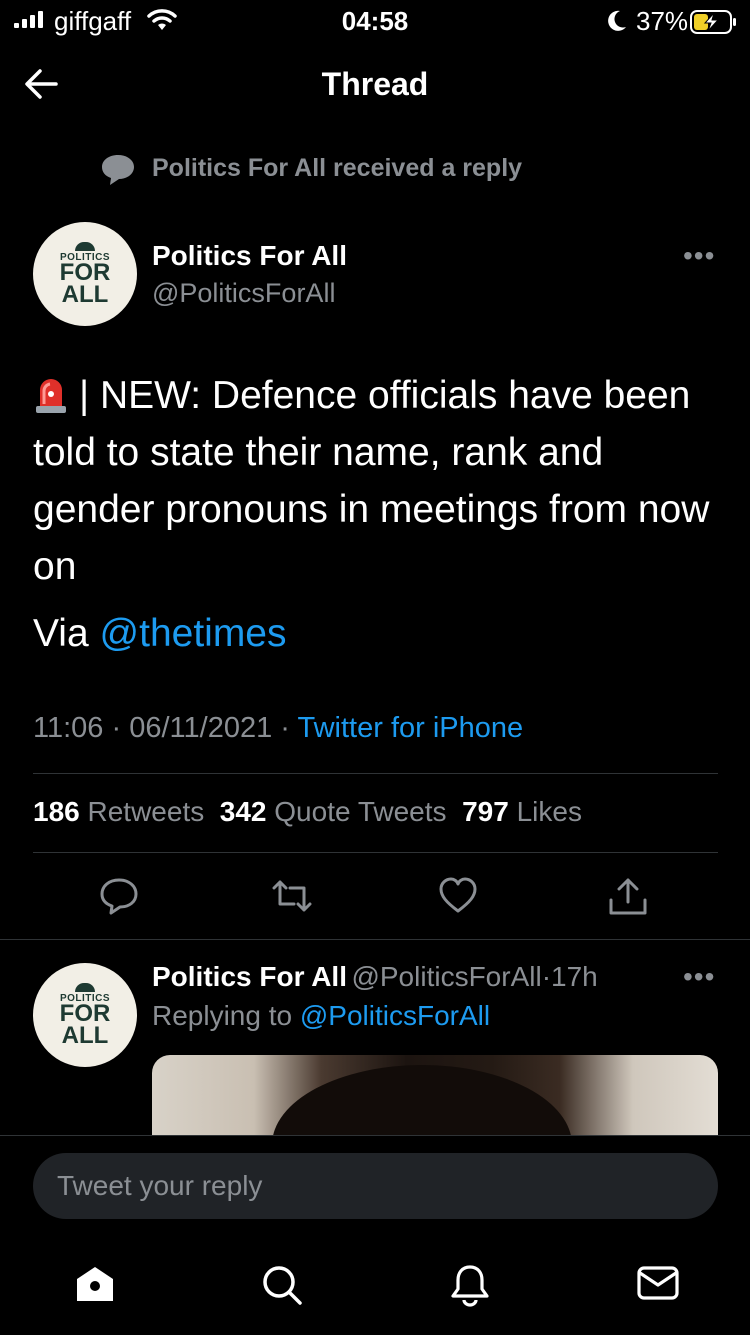 The height and width of the screenshot is (1335, 750). Describe the element at coordinates (658, 1283) in the screenshot. I see `messages-mail-icon` at that location.